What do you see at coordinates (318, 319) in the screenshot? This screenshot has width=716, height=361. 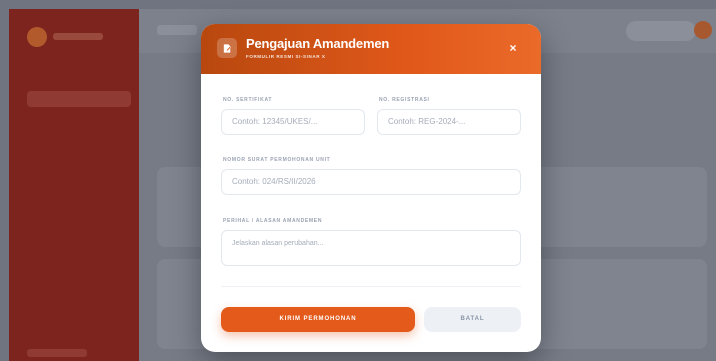 I see `submit-request-button: KIRIM PERMOHONAN` at bounding box center [318, 319].